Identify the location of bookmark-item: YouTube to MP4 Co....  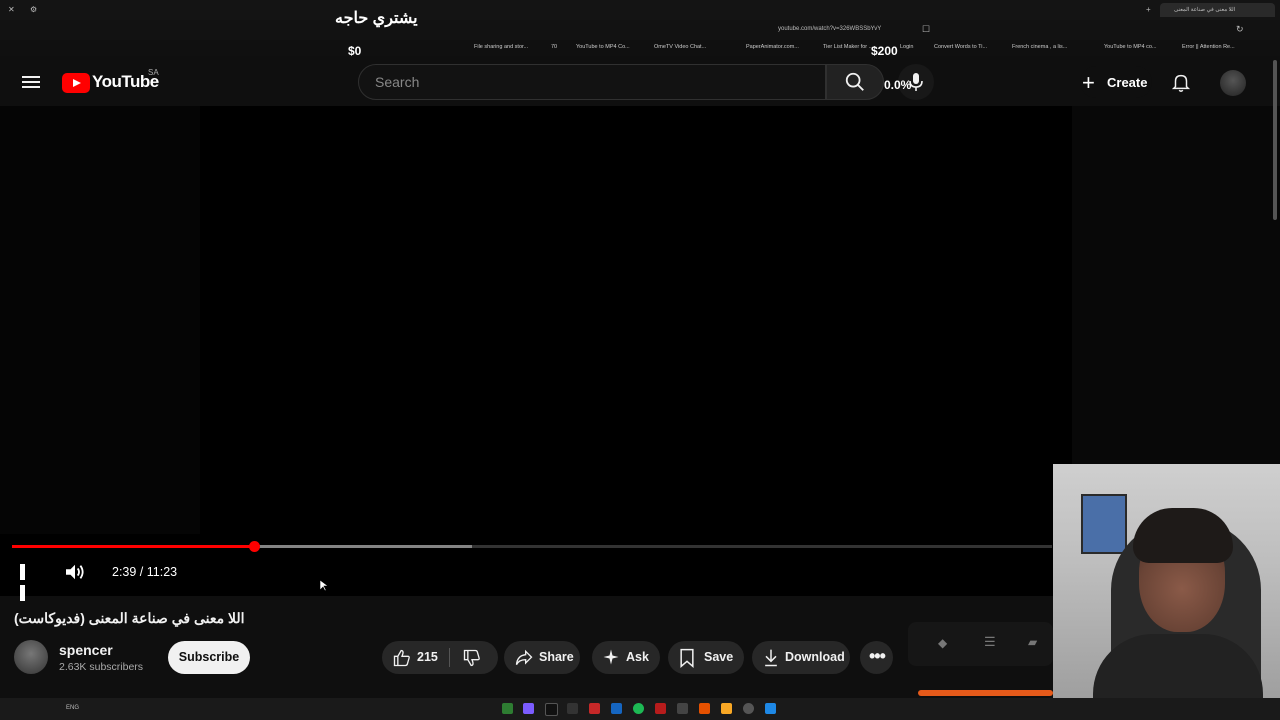
(603, 47).